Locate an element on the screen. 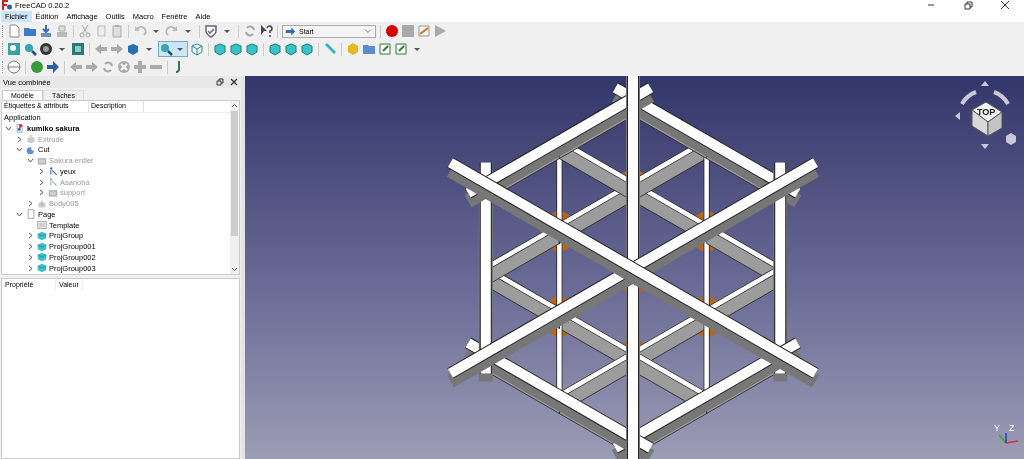  page-icon is located at coordinates (31, 214).